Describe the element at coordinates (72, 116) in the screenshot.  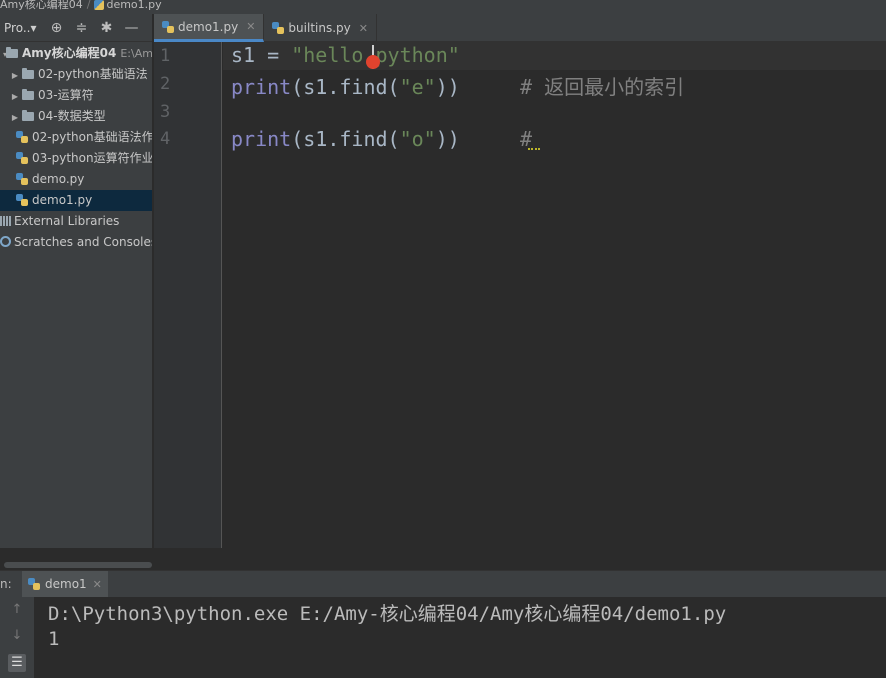
I see `tree-item-label: 04-数据类型` at that location.